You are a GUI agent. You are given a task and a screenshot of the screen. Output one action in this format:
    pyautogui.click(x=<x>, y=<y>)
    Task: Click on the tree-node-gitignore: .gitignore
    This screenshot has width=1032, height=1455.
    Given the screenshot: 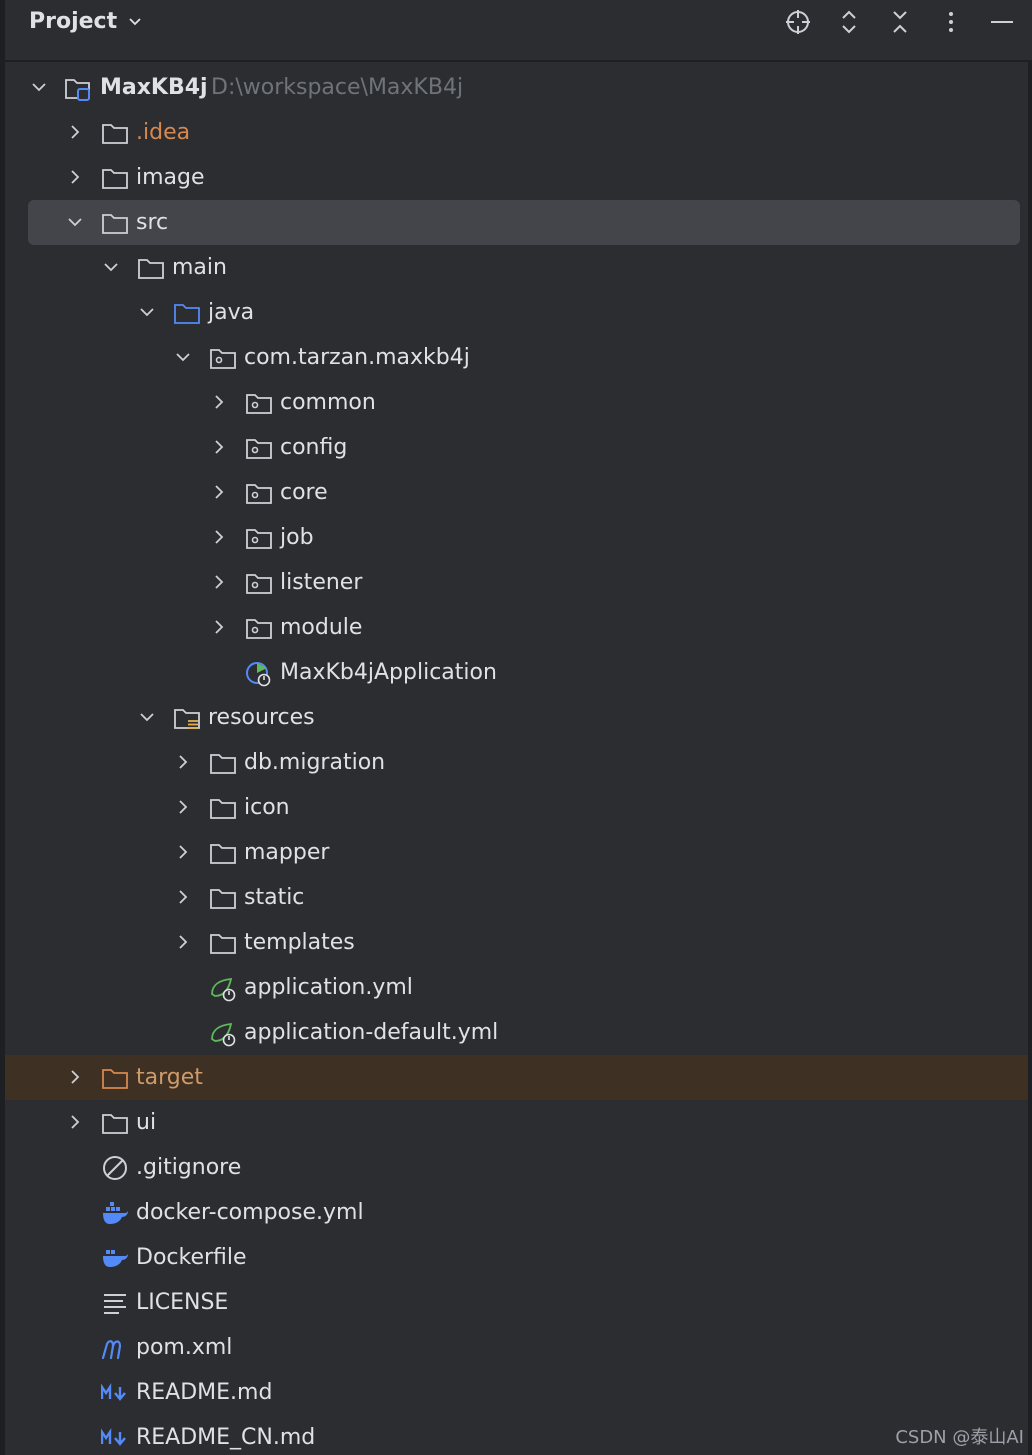 What is the action you would take?
    pyautogui.click(x=514, y=1167)
    